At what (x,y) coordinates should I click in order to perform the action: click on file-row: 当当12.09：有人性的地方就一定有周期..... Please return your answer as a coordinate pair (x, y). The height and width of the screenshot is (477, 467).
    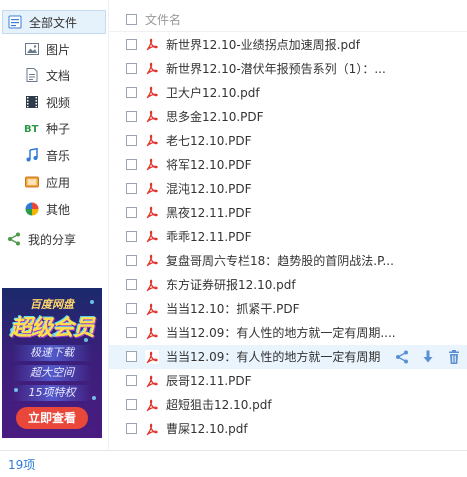
    Looking at the image, I should click on (288, 333).